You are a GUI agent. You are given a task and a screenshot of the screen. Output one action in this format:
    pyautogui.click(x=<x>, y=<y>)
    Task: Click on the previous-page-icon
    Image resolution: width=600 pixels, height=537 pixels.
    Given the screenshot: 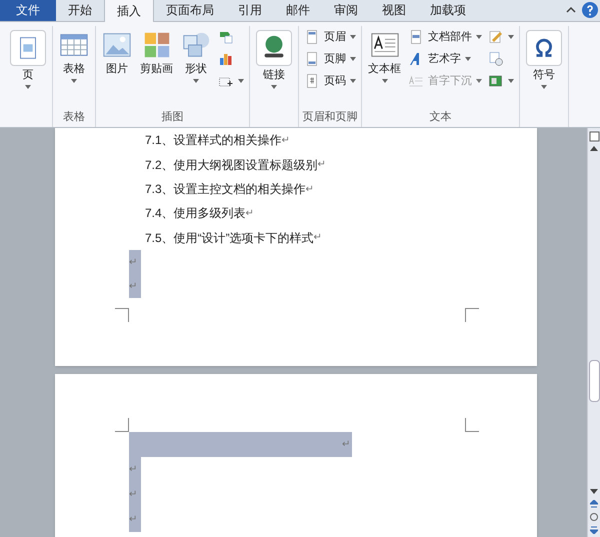 What is the action you would take?
    pyautogui.click(x=594, y=504)
    